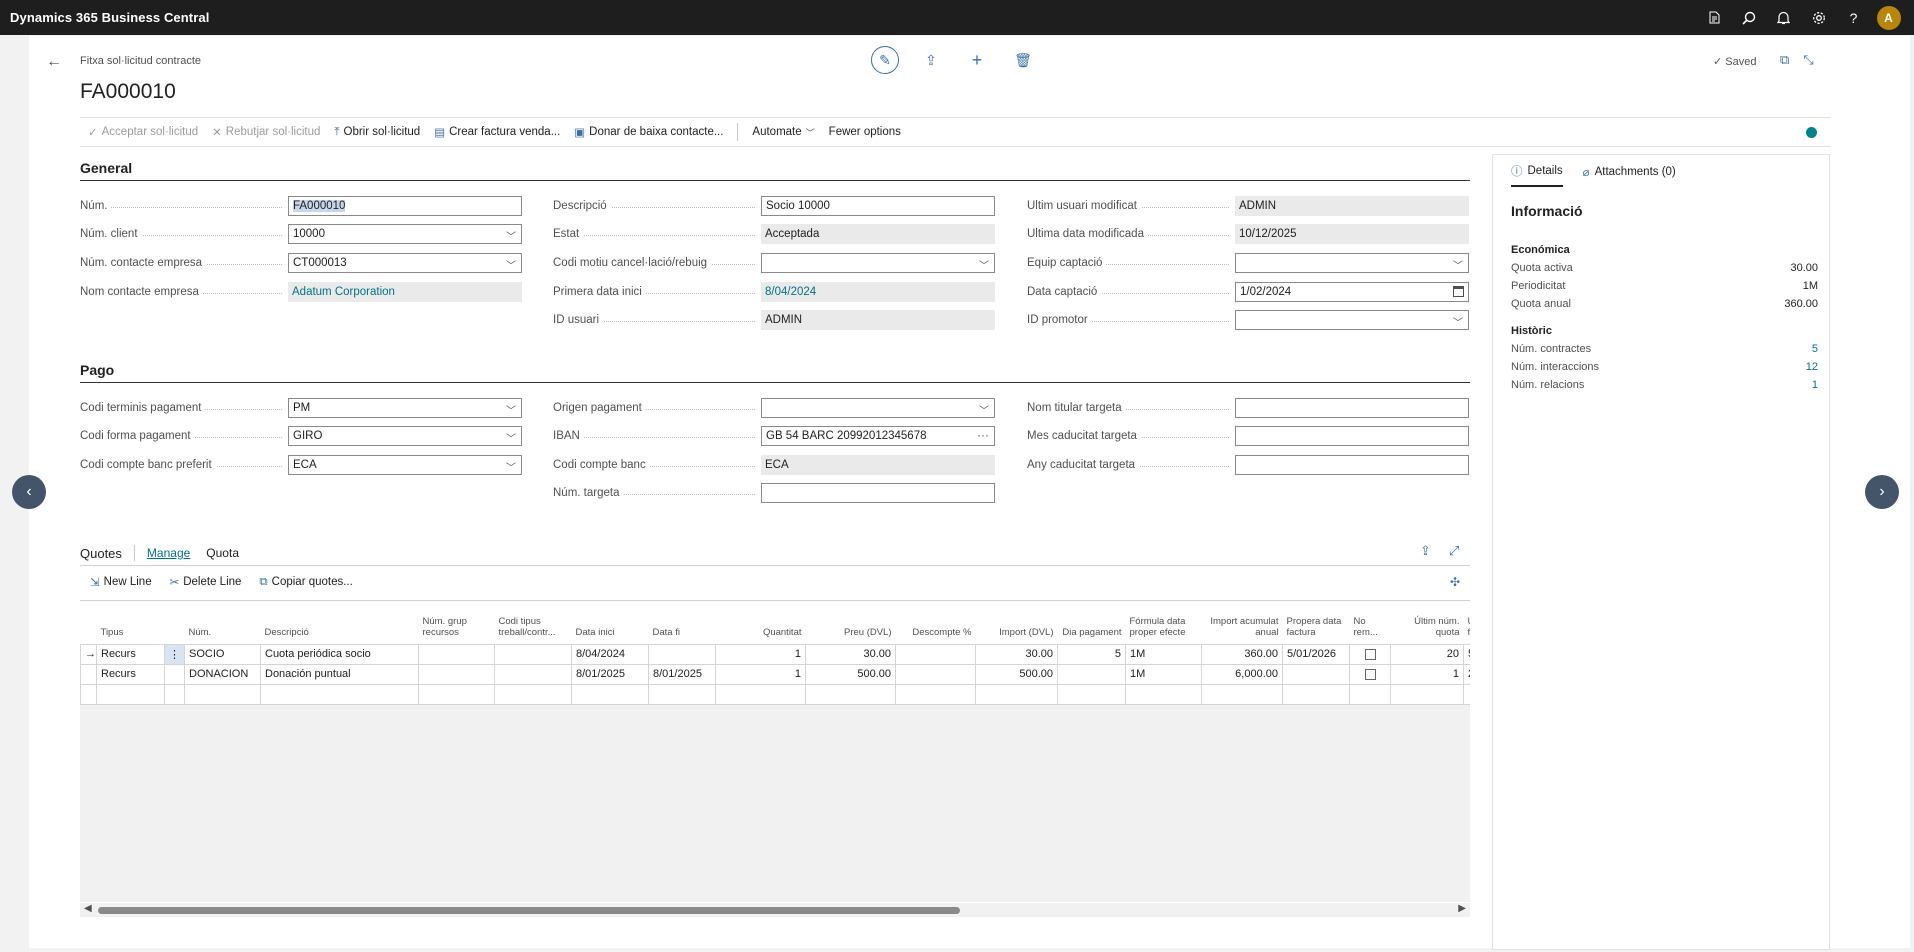  What do you see at coordinates (1784, 60) in the screenshot?
I see `open-new-window-icon: ⧉` at bounding box center [1784, 60].